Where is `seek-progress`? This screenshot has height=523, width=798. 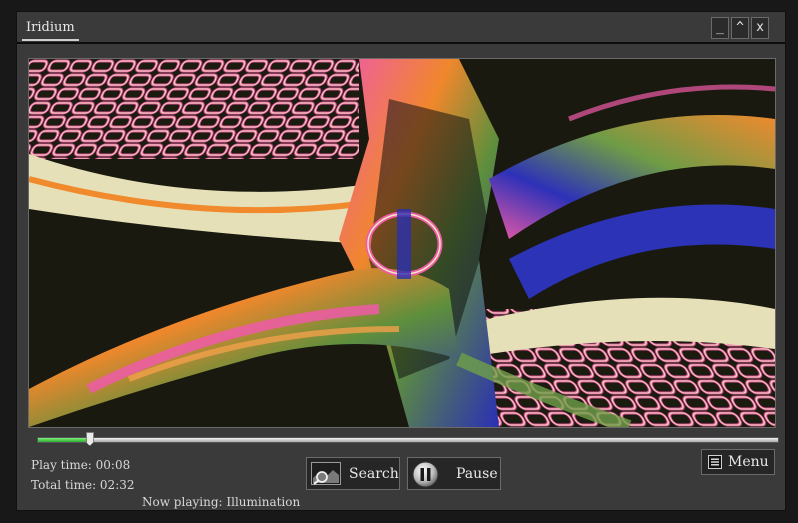 seek-progress is located at coordinates (64, 440).